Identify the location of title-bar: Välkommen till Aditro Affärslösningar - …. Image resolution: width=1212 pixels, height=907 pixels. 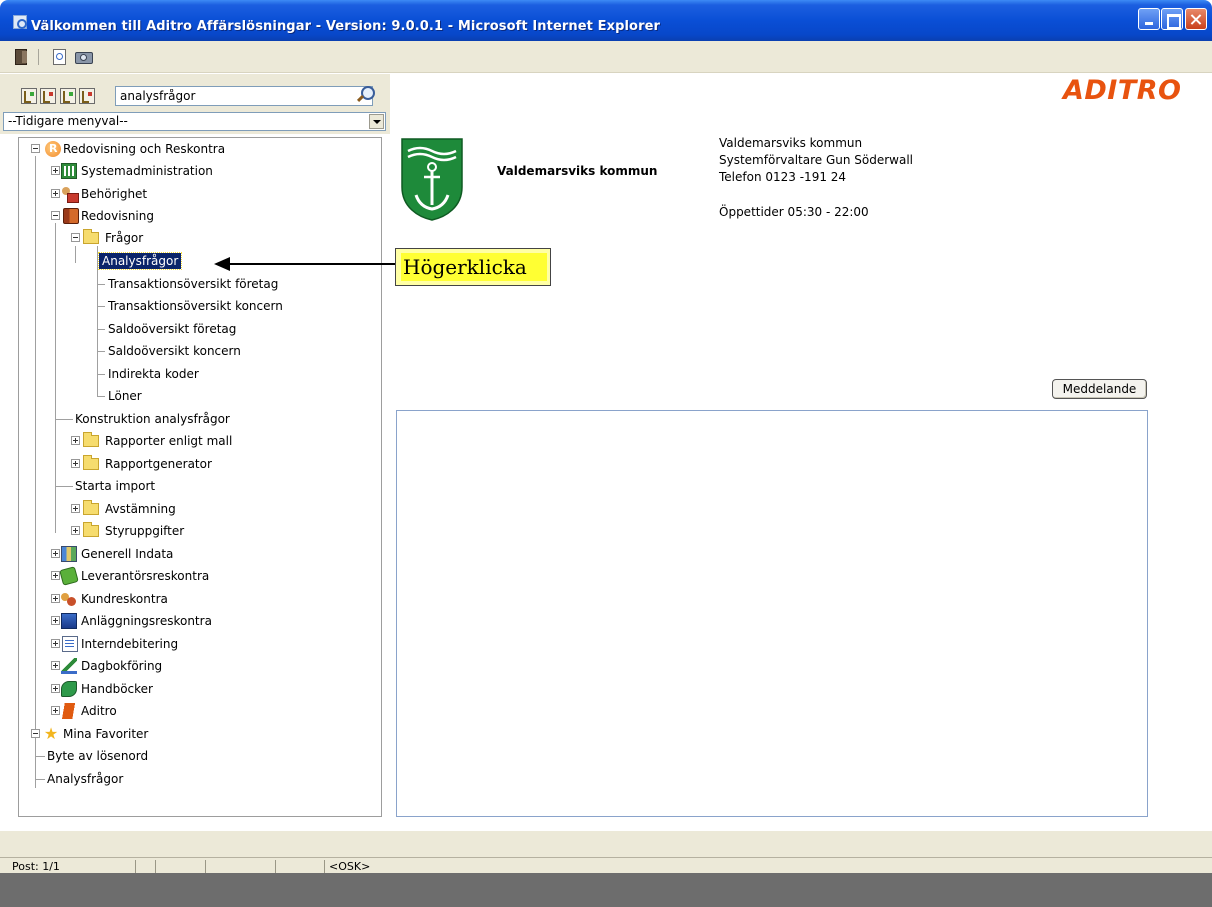
(606, 20).